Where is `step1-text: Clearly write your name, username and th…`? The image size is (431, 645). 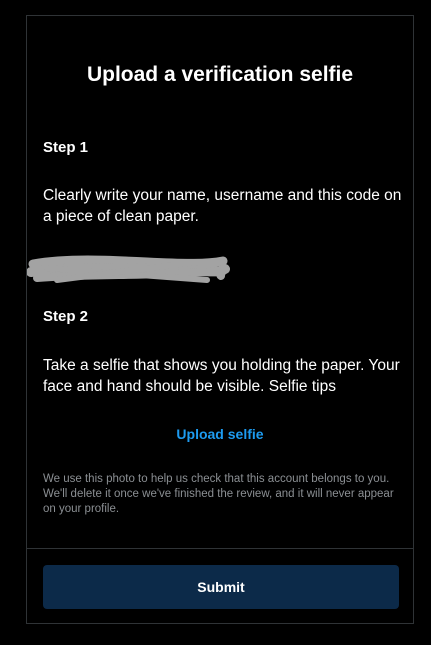
step1-text: Clearly write your name, username and th… is located at coordinates (222, 206).